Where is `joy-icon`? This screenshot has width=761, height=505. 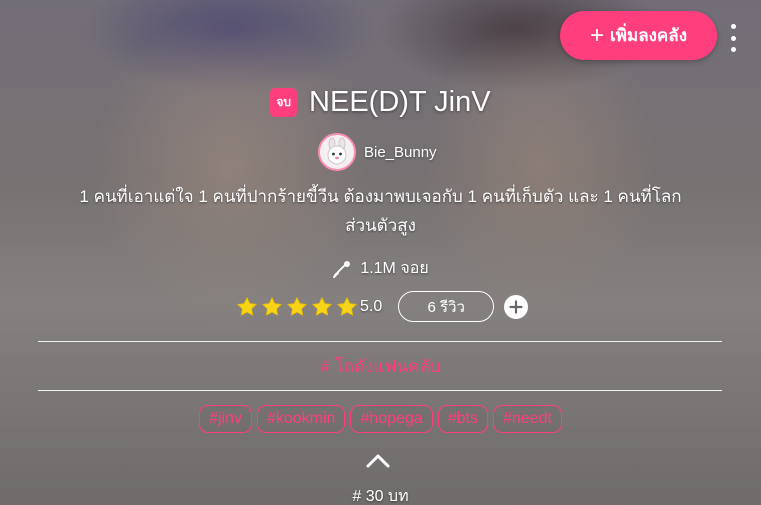 joy-icon is located at coordinates (342, 269).